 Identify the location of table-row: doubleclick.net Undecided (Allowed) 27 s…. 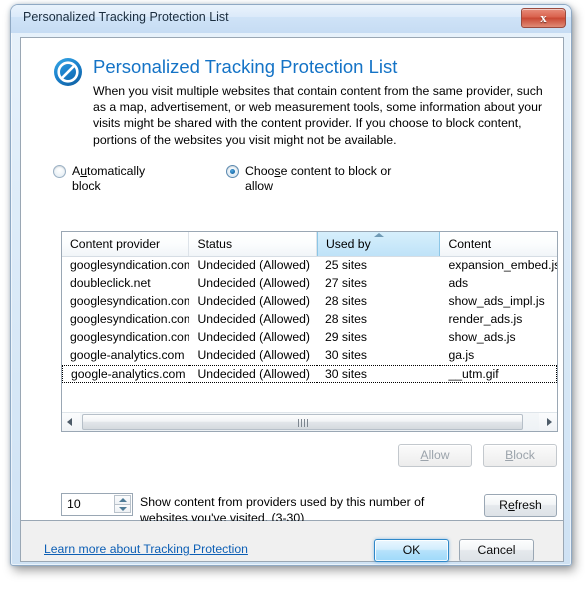
(309, 284).